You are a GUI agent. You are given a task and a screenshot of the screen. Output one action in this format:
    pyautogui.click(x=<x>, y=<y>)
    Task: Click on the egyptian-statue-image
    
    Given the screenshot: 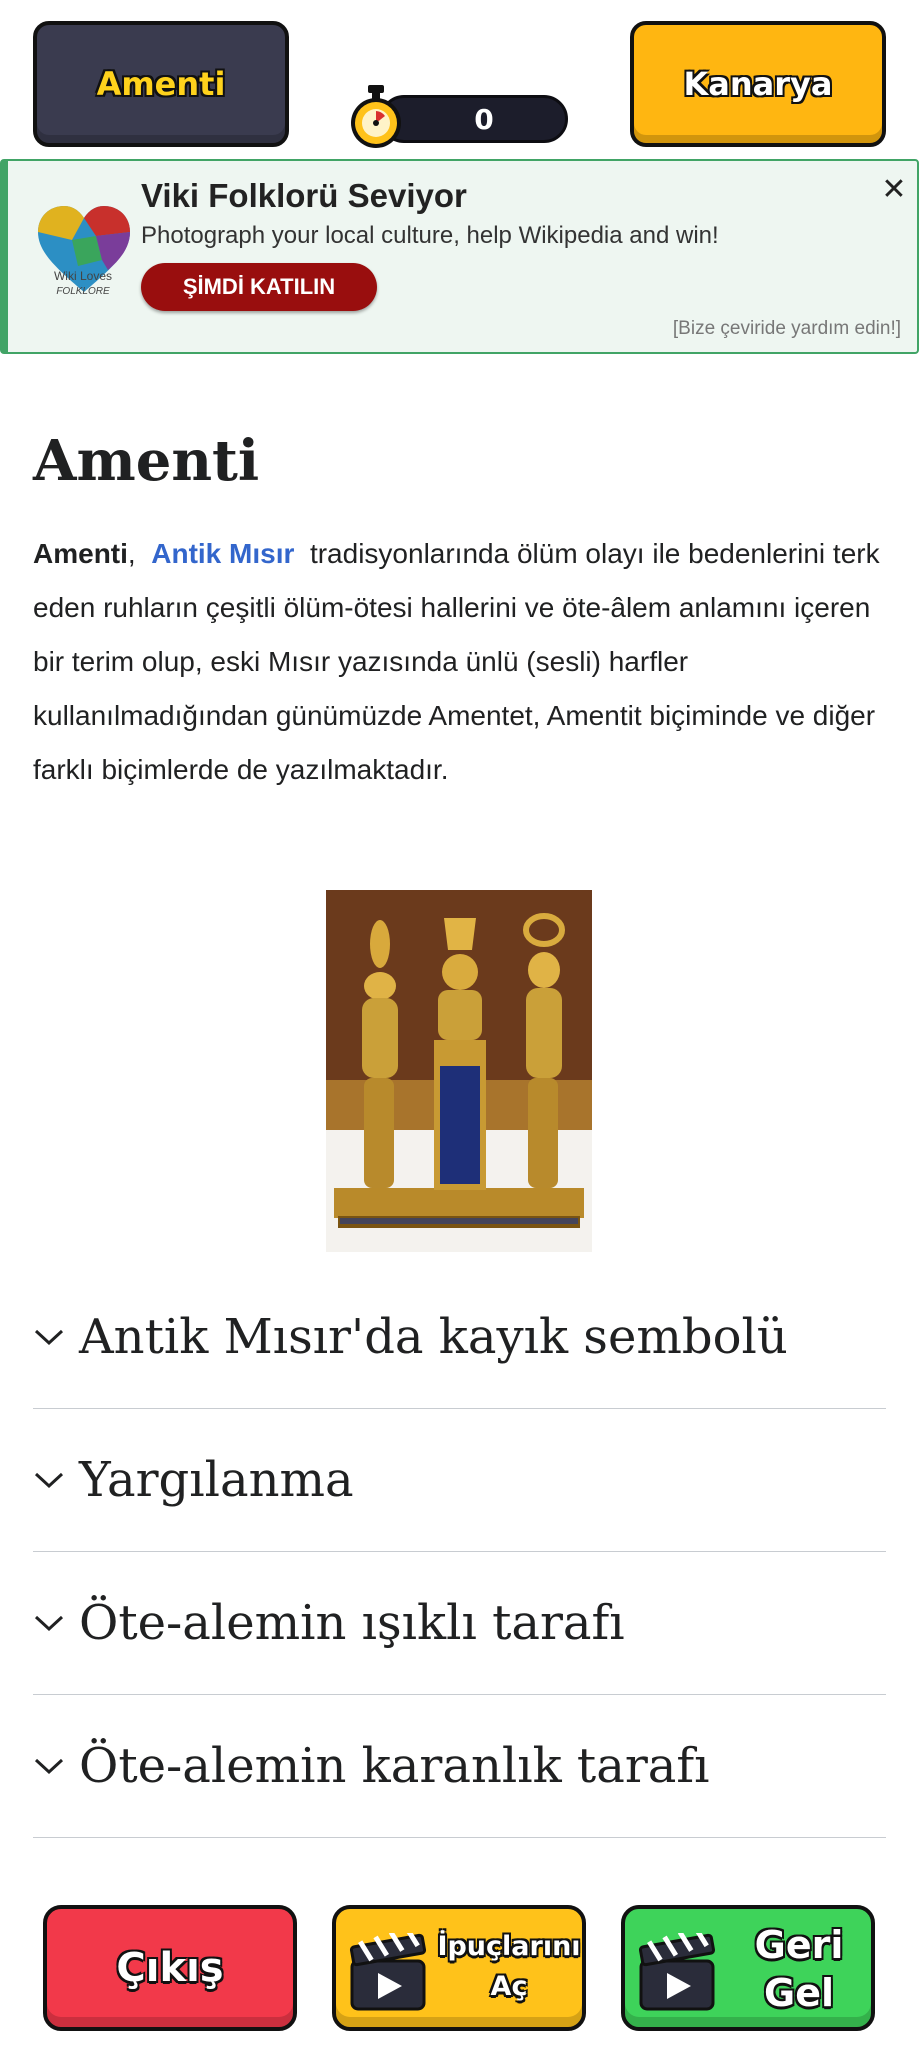 What is the action you would take?
    pyautogui.click(x=459, y=1071)
    